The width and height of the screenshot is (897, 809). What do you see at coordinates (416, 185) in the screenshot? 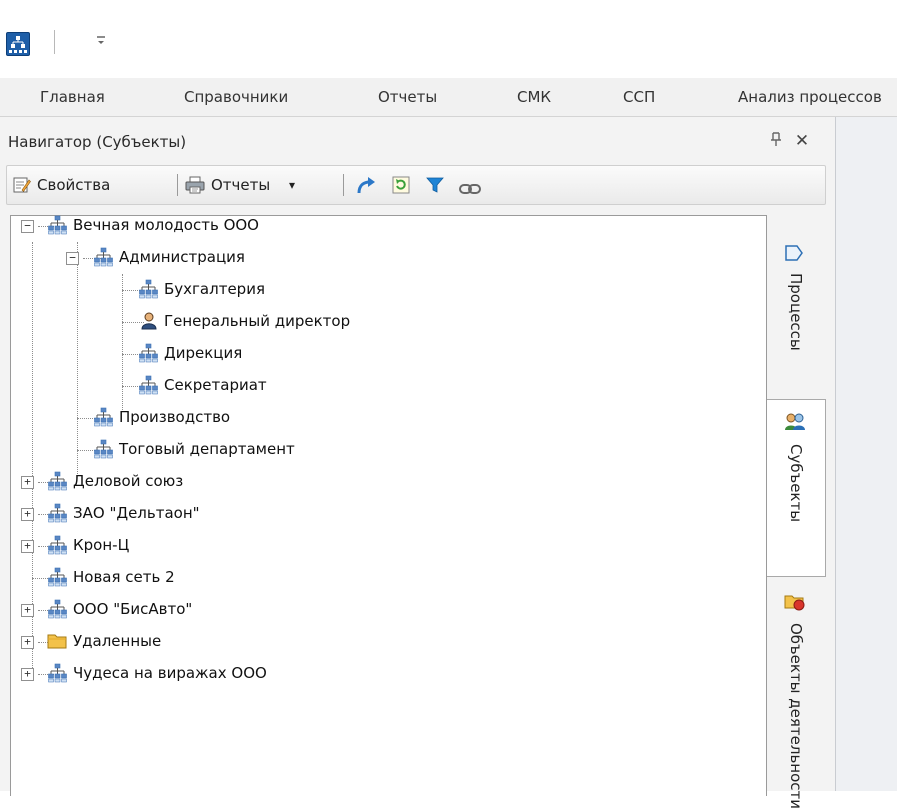
I see `navigator-toolbar: Свойства Отчеты ▾` at bounding box center [416, 185].